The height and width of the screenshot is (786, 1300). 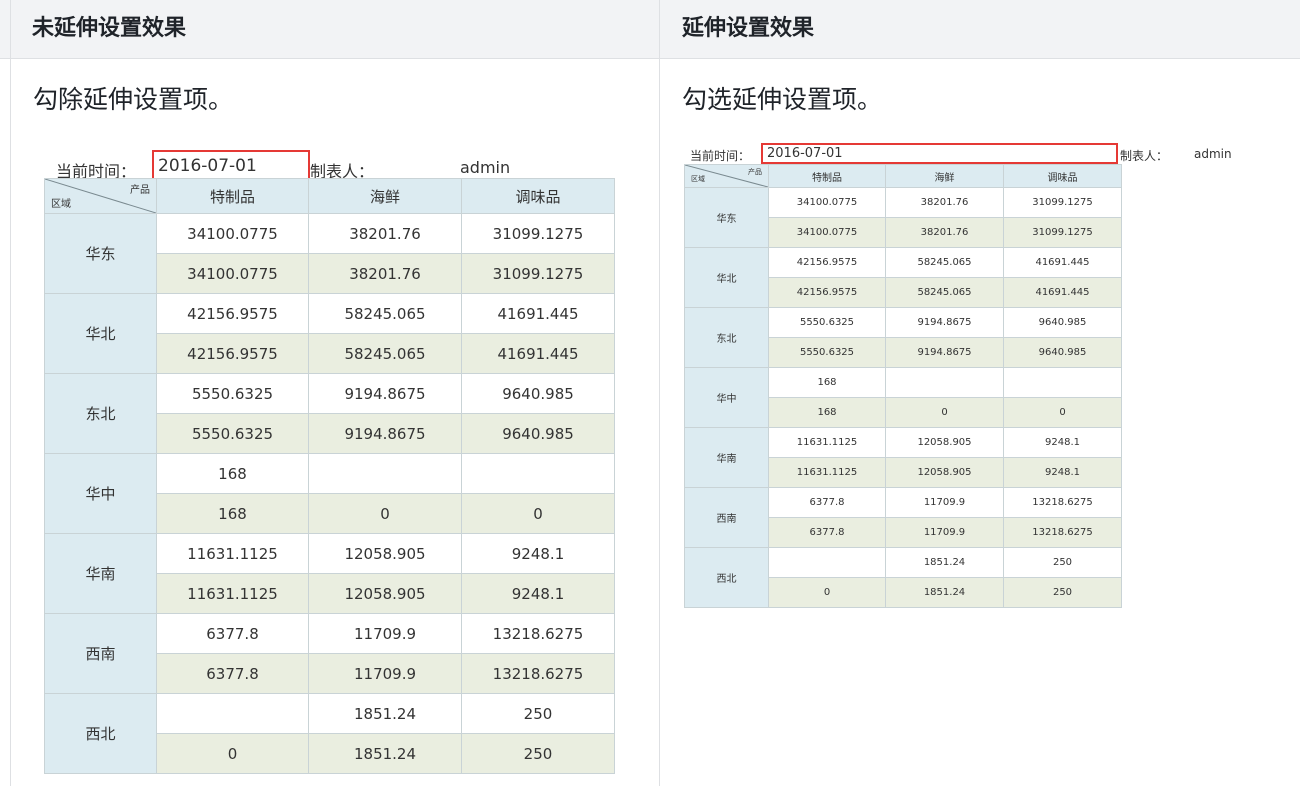 I want to click on value-cell: 6377.8, so click(x=827, y=532).